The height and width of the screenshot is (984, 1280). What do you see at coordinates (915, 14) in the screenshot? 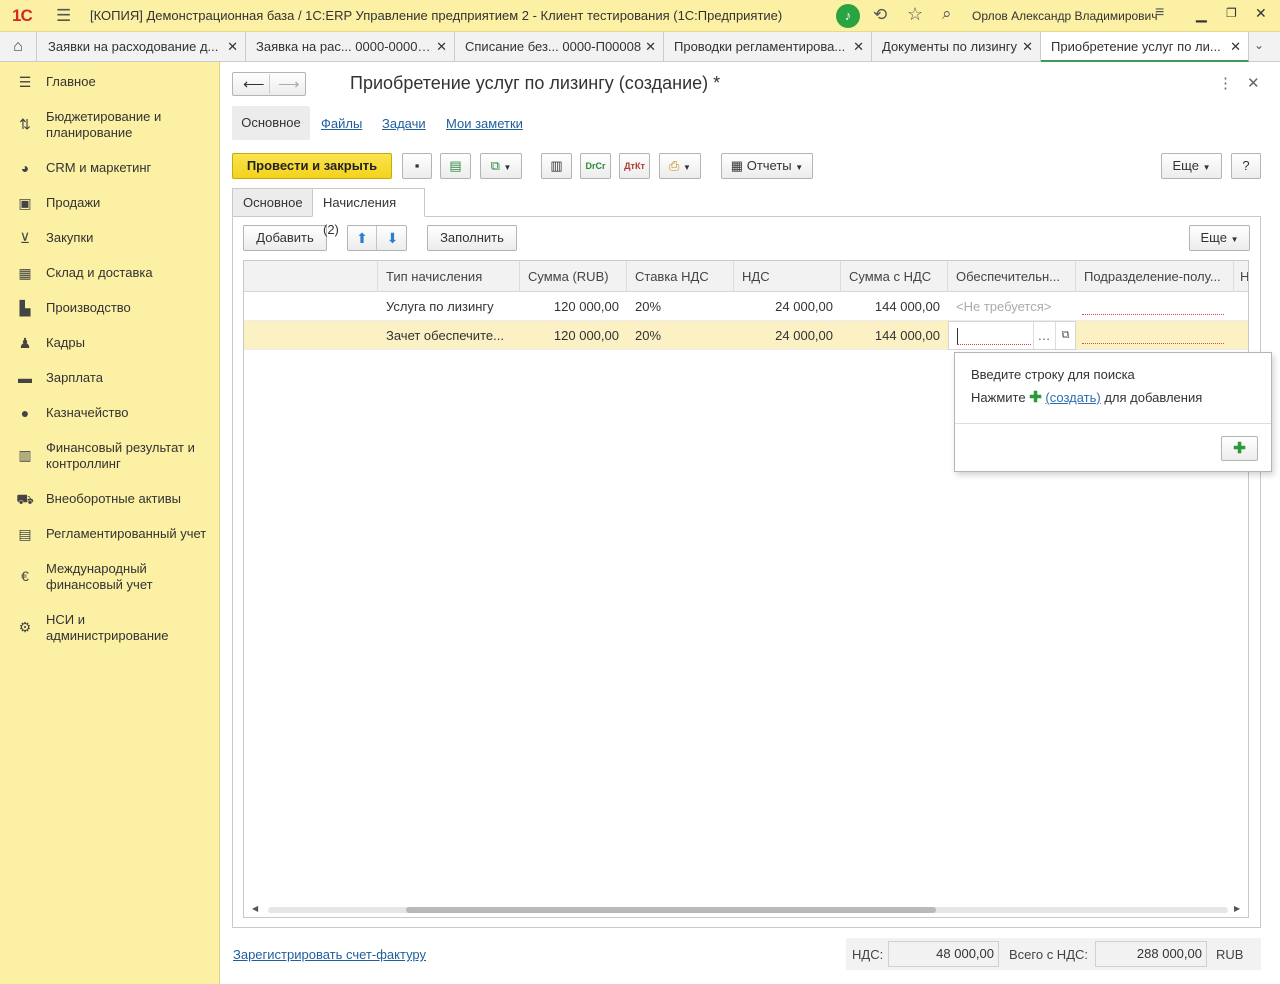
I see `favorites-star-icon: ☆` at bounding box center [915, 14].